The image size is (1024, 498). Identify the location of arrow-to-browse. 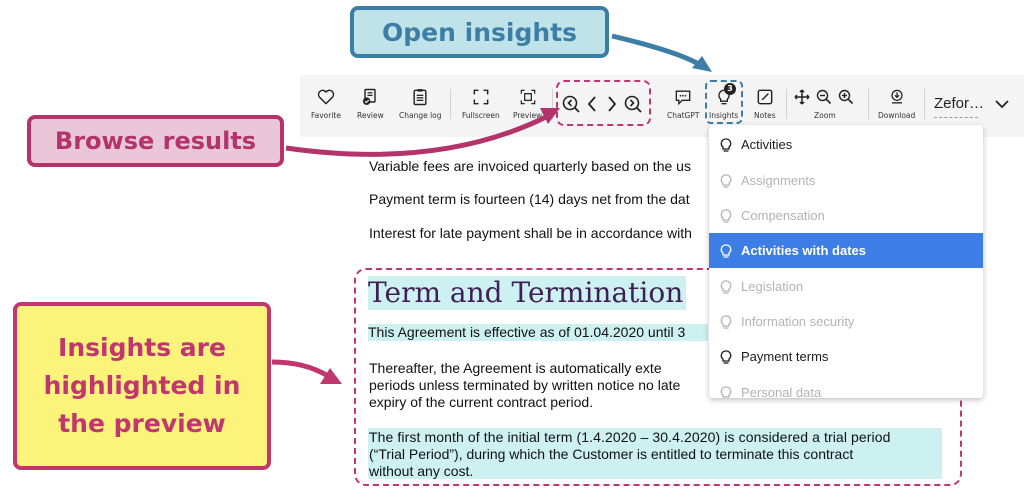
(417, 135).